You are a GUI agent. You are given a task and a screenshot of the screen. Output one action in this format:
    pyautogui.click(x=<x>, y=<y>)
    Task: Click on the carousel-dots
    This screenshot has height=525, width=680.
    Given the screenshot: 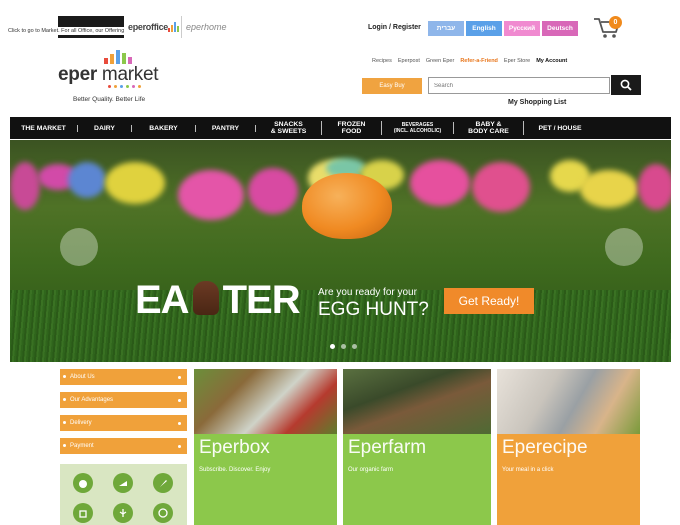 What is the action you would take?
    pyautogui.click(x=343, y=346)
    